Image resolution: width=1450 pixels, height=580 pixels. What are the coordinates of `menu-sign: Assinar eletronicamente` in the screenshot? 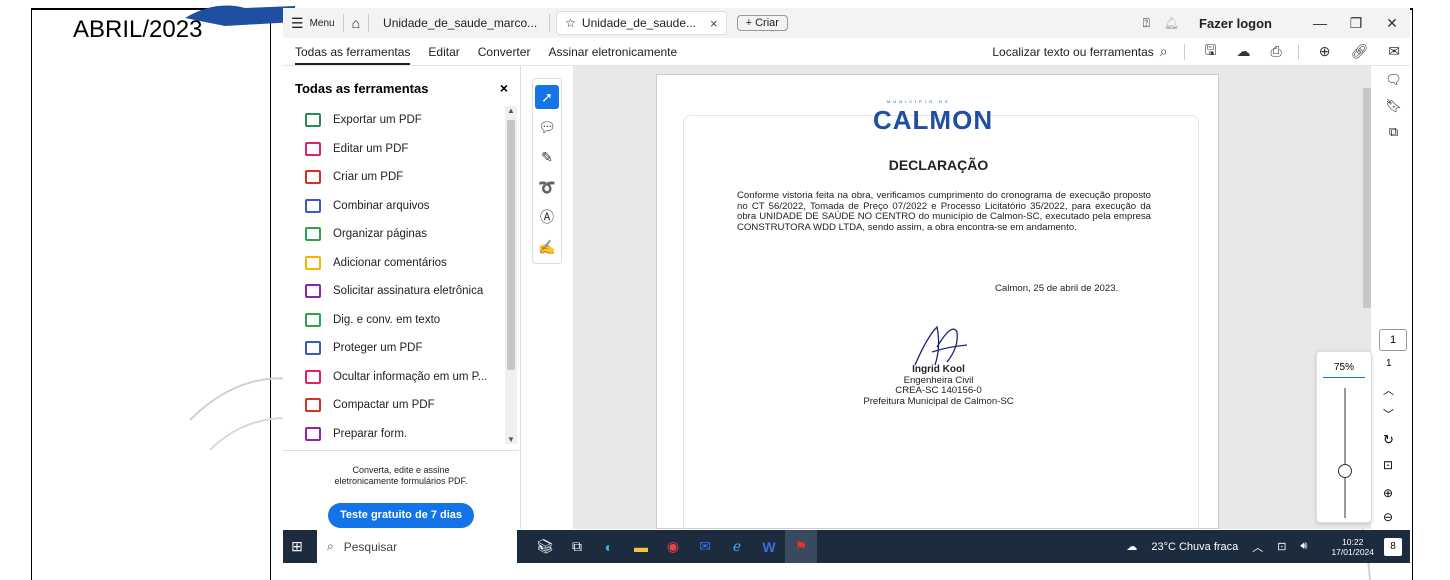 It's located at (612, 51).